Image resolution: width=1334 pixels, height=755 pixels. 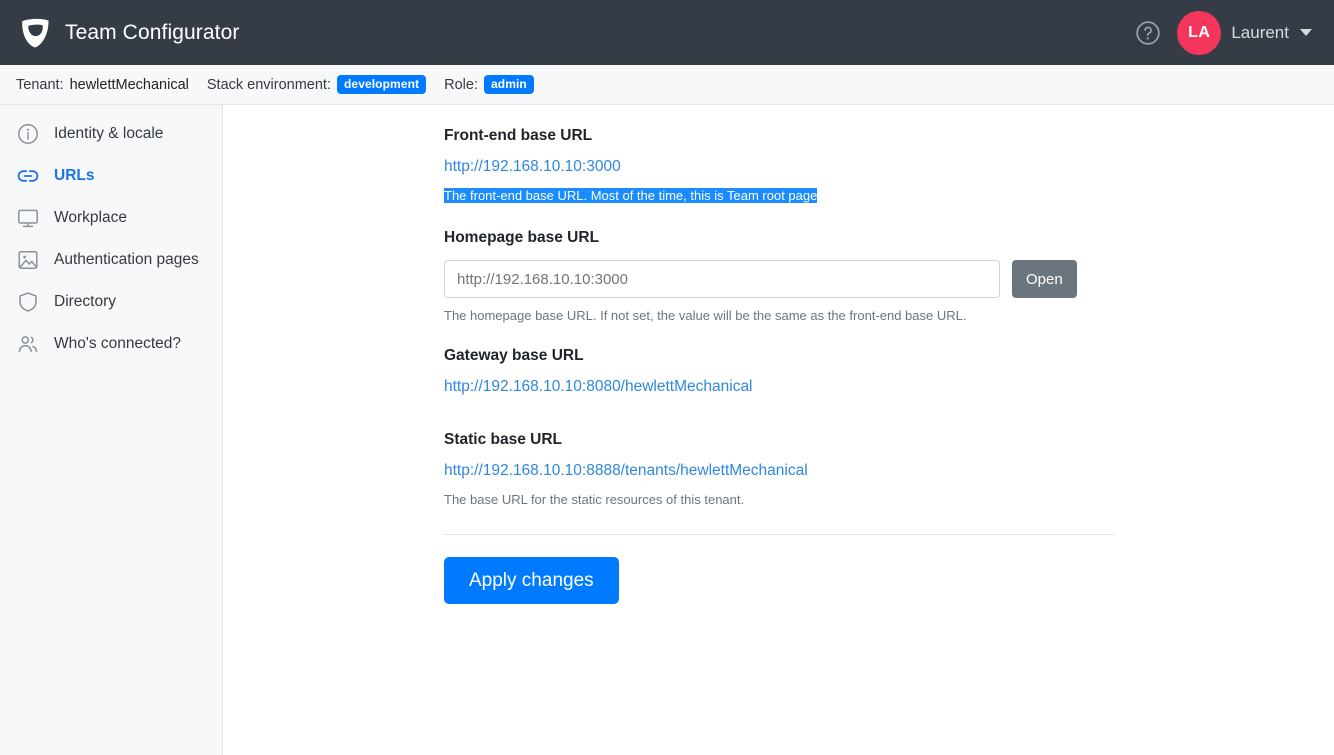 I want to click on sidebar-item-label: Directory, so click(x=85, y=301).